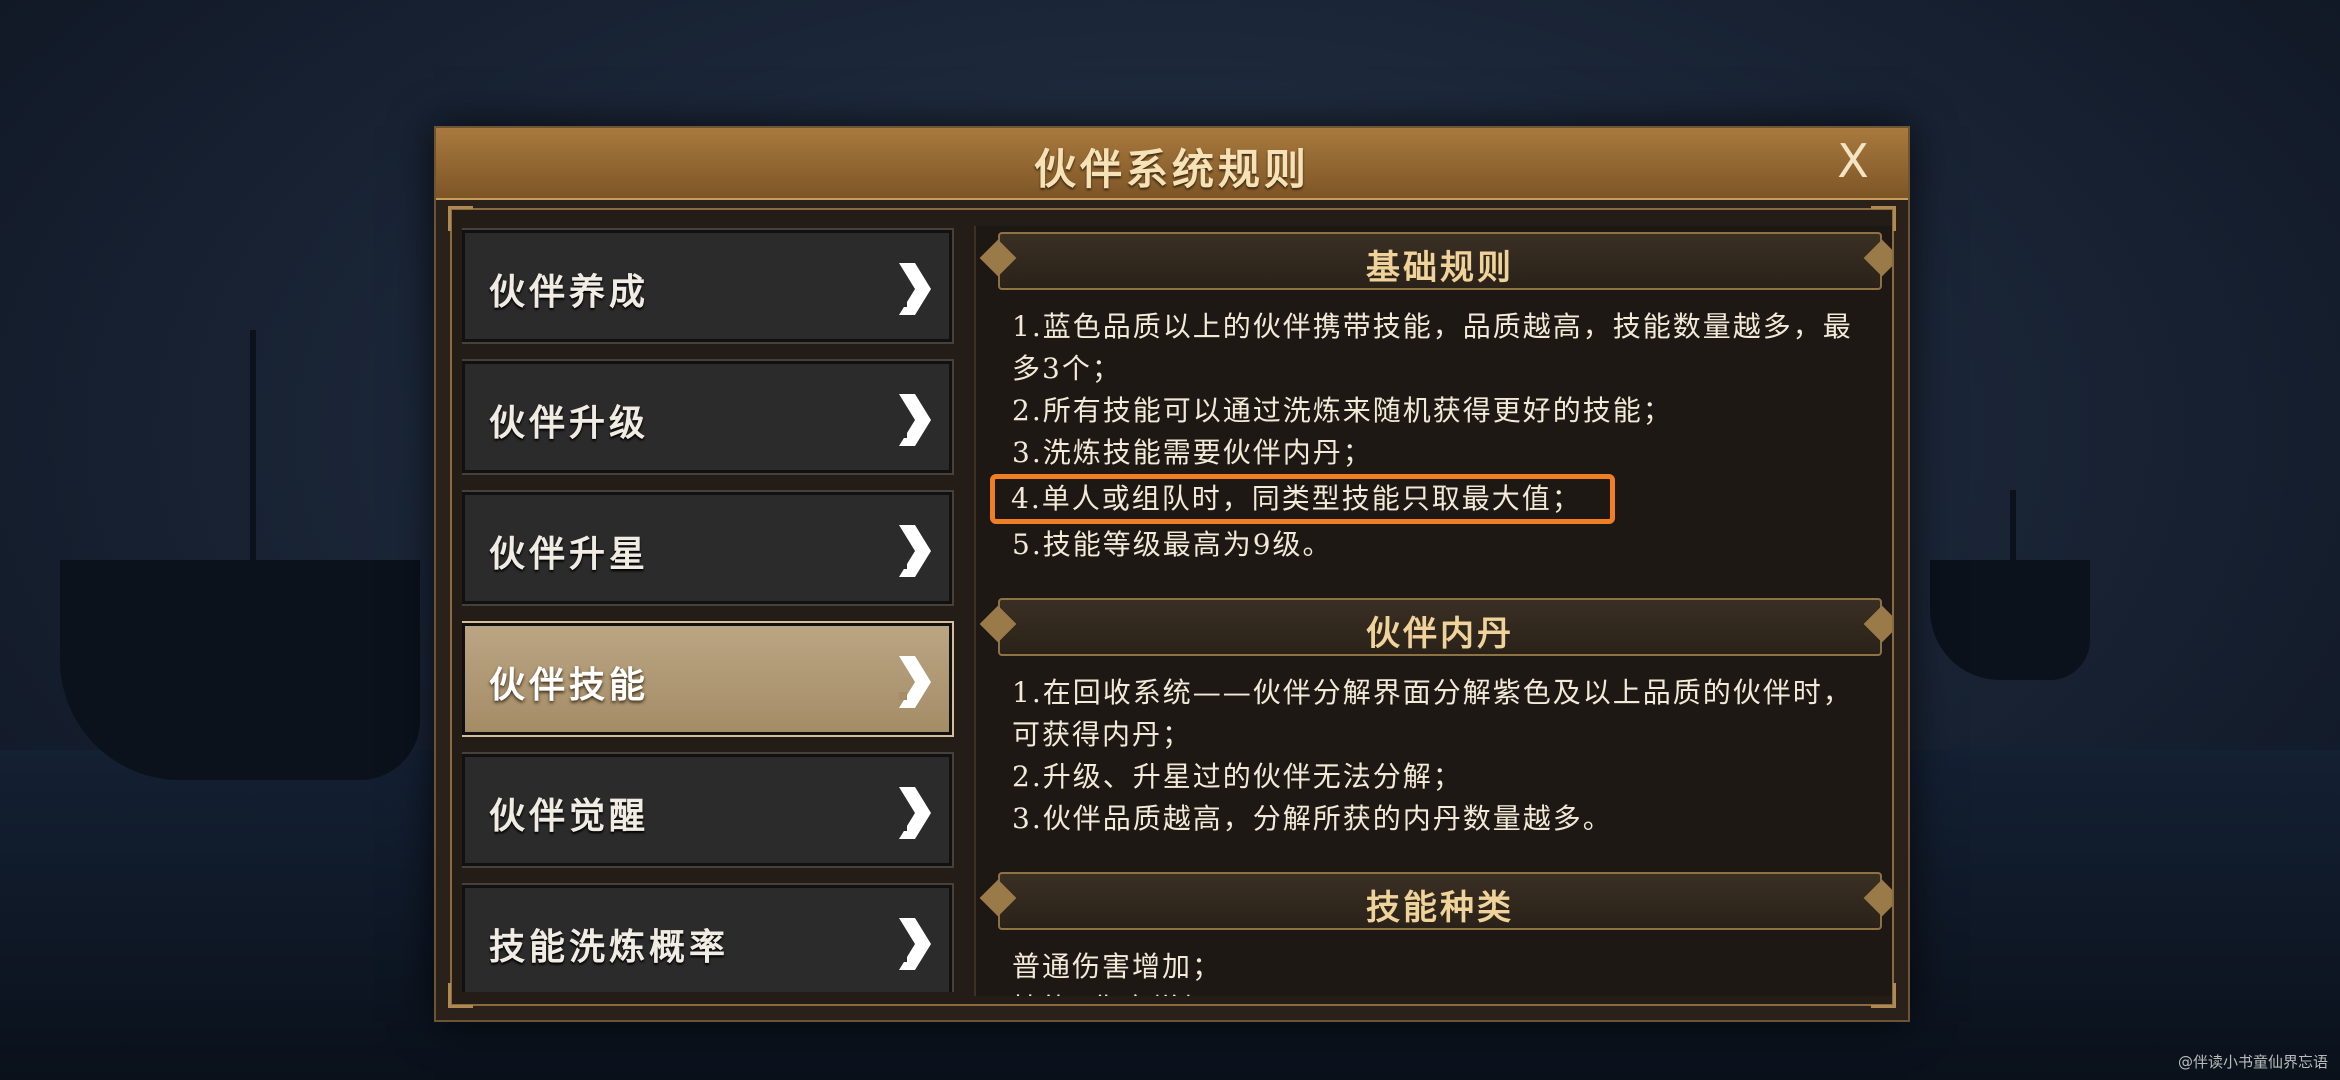 The width and height of the screenshot is (2340, 1080). Describe the element at coordinates (708, 417) in the screenshot. I see `tab-partner-upgrade: 伙伴升级` at that location.